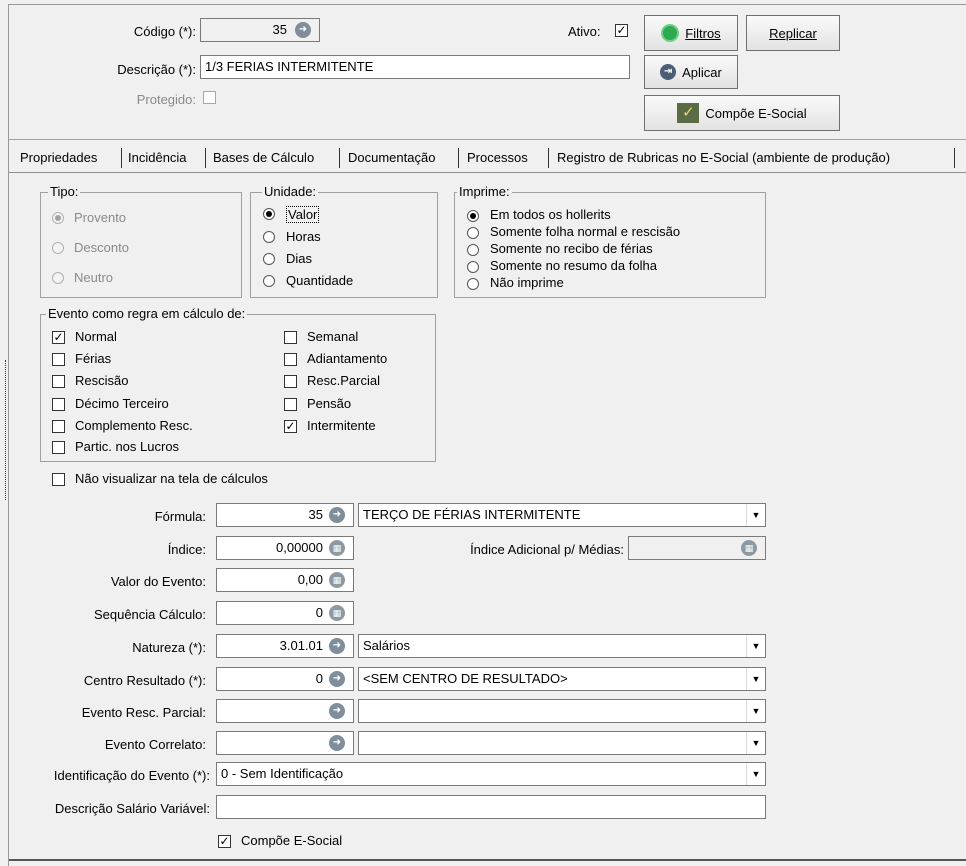  I want to click on evento-correlato-label: Evento Correlato:, so click(155, 744).